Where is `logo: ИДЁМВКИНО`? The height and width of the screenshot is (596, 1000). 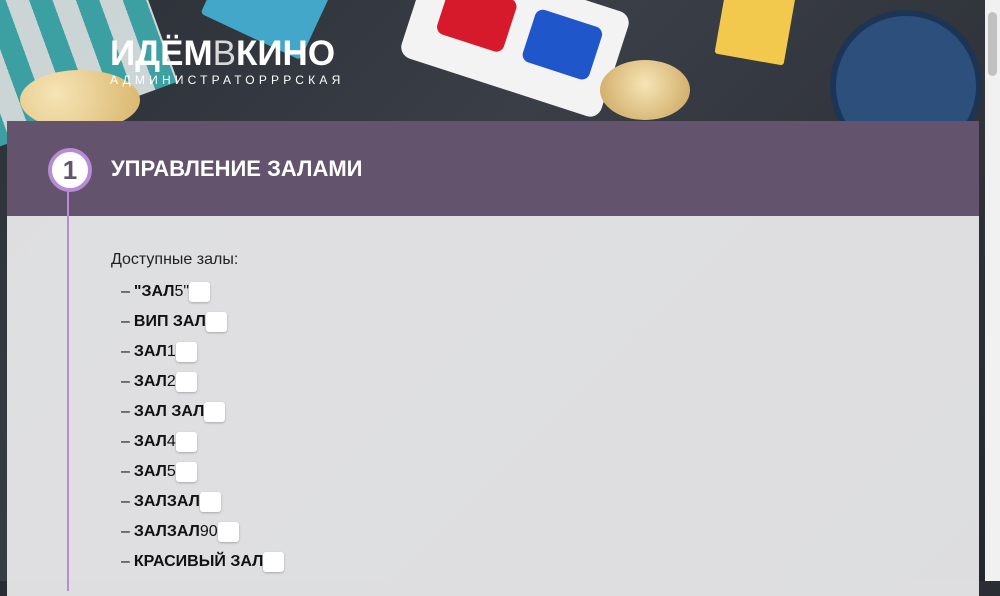
logo: ИДЁМВКИНО is located at coordinates (223, 53).